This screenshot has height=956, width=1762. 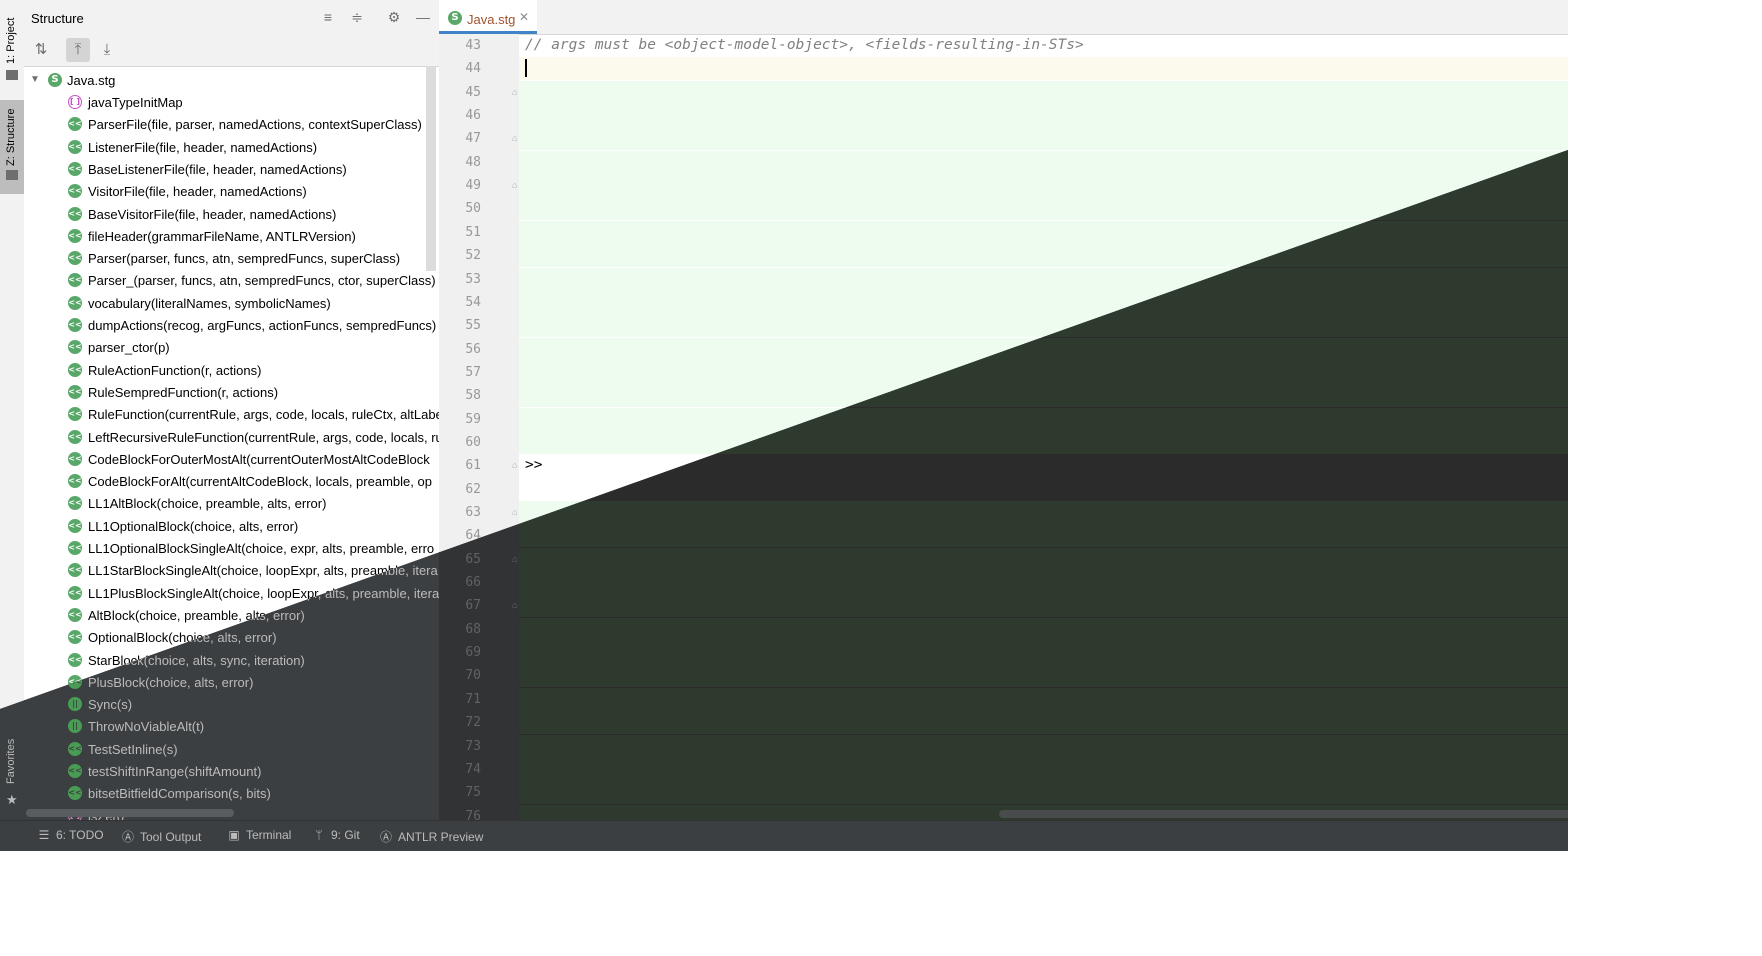 What do you see at coordinates (11, 40) in the screenshot?
I see `tab-project-label: 1: Project` at bounding box center [11, 40].